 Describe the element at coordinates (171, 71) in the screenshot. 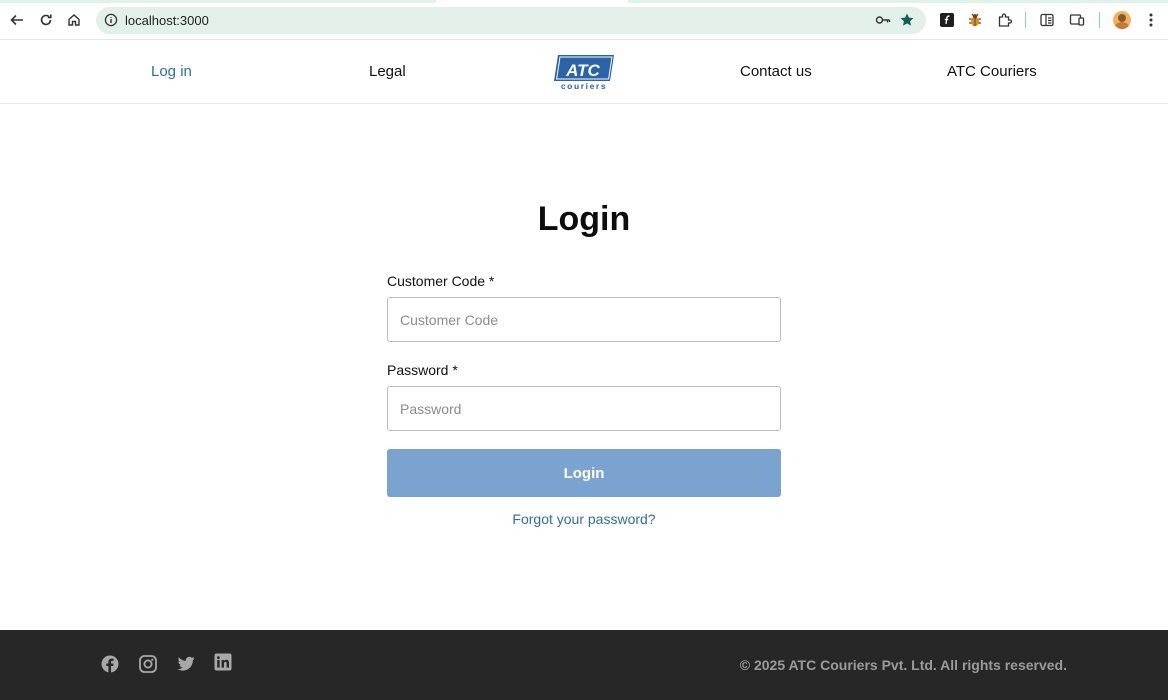

I see `nav-login: Log in` at that location.